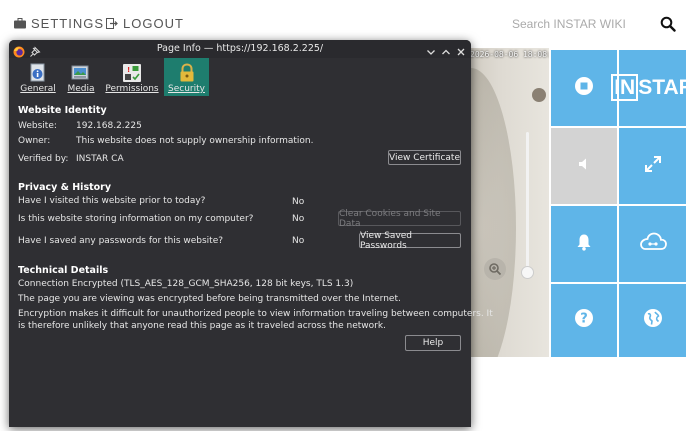  Describe the element at coordinates (298, 241) in the screenshot. I see `passwords-answer: No` at that location.